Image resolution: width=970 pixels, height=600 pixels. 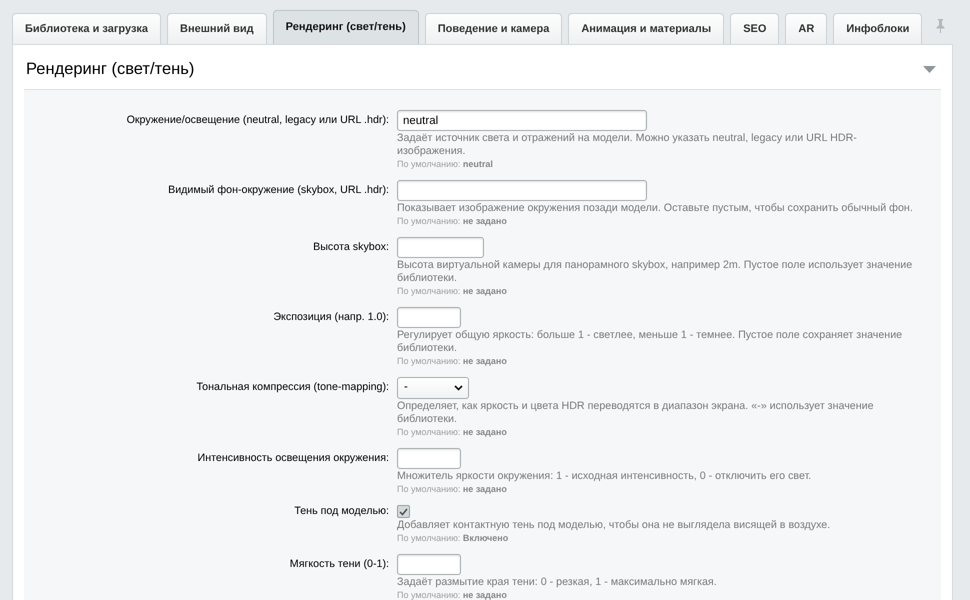 What do you see at coordinates (345, 27) in the screenshot?
I see `tab: Рендеринг (свет/тень)` at bounding box center [345, 27].